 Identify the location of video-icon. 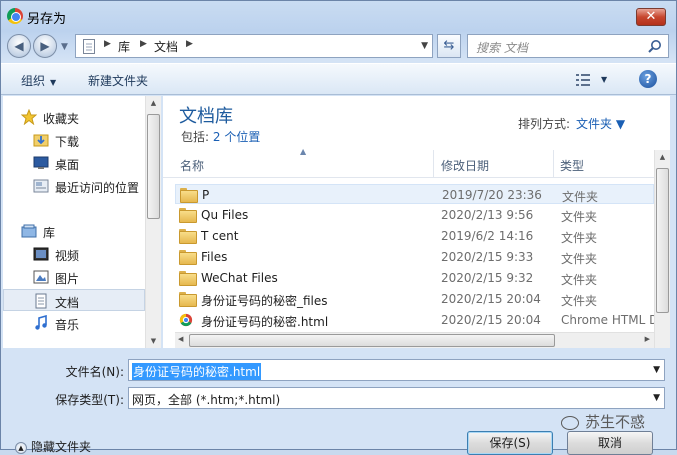
(41, 254).